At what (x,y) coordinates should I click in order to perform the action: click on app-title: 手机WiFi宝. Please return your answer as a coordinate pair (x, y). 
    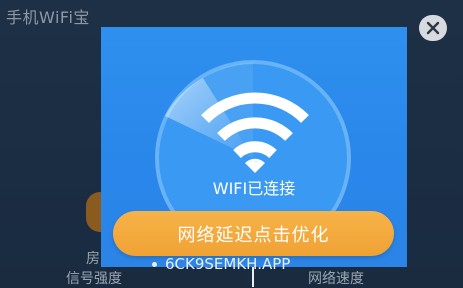
    Looking at the image, I should click on (48, 17).